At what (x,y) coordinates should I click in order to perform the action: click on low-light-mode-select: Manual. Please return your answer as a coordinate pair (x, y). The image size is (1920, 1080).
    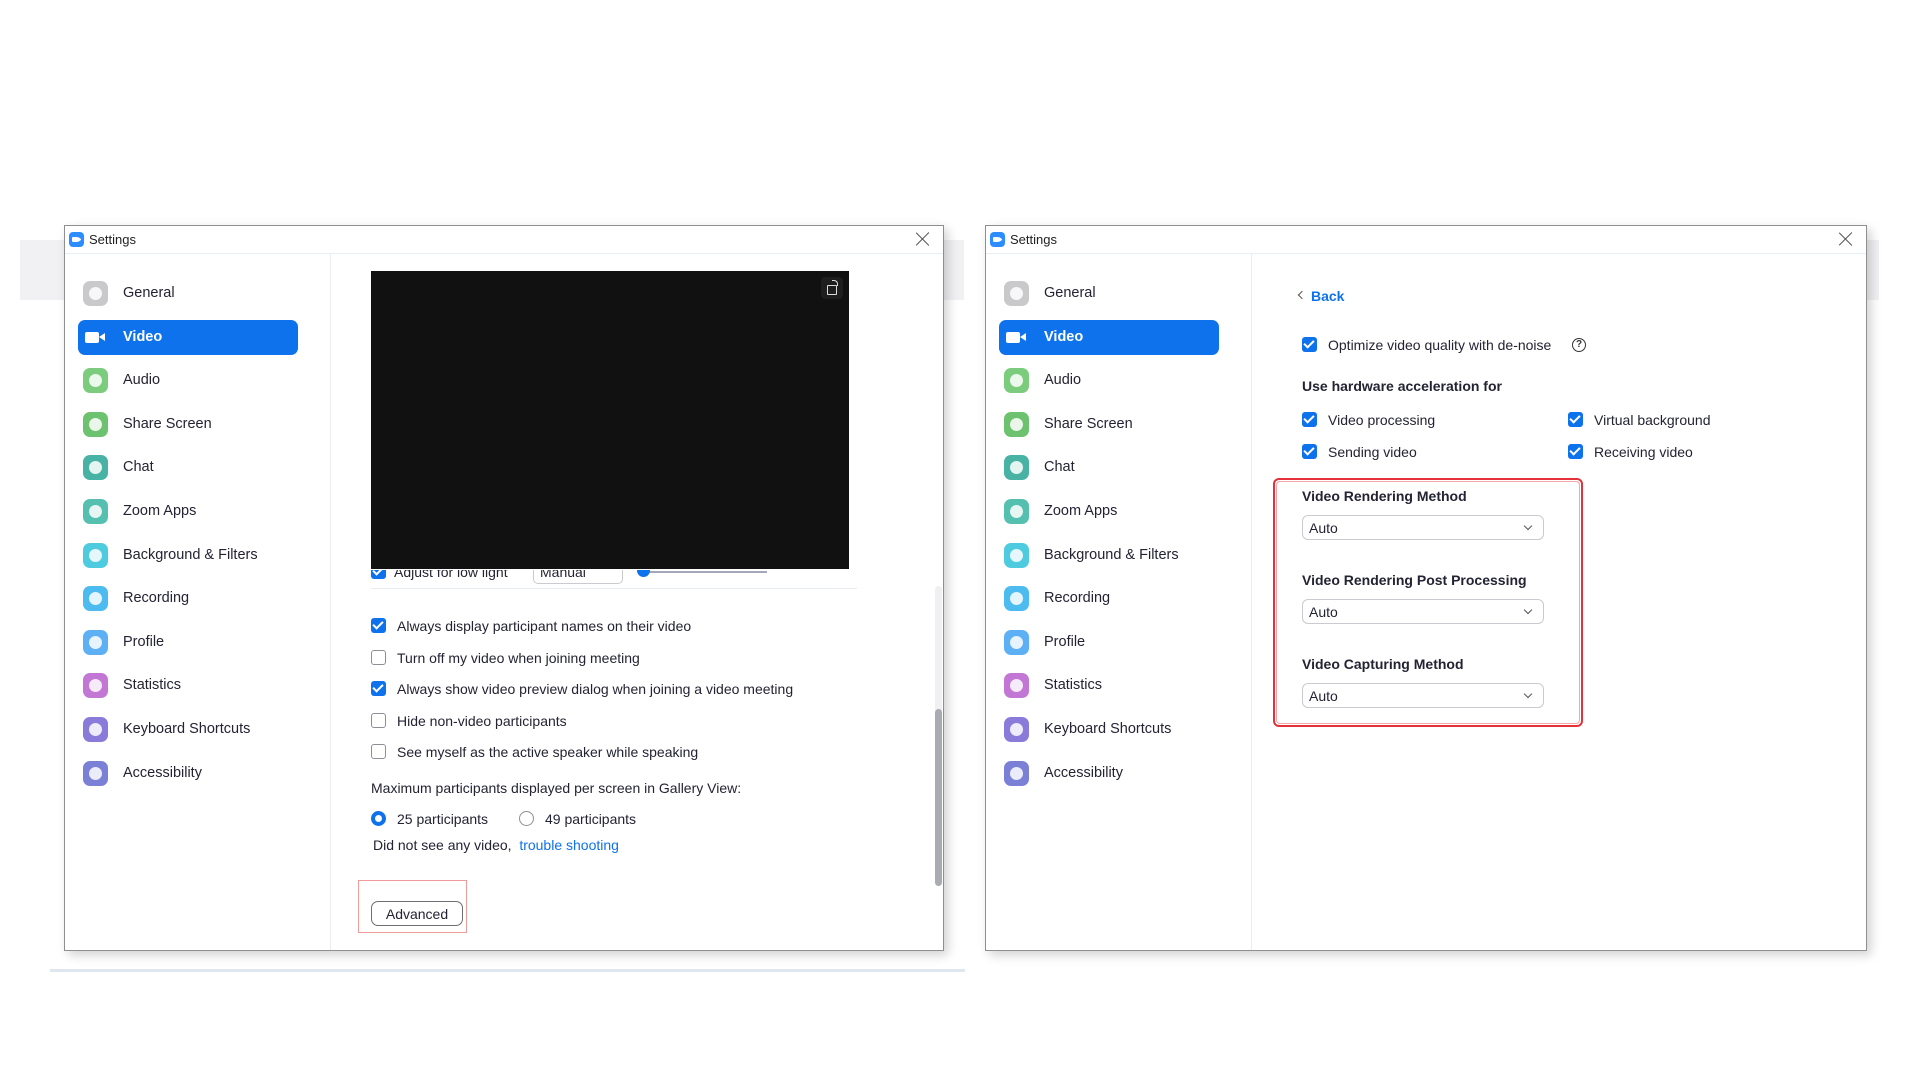
    Looking at the image, I should click on (578, 577).